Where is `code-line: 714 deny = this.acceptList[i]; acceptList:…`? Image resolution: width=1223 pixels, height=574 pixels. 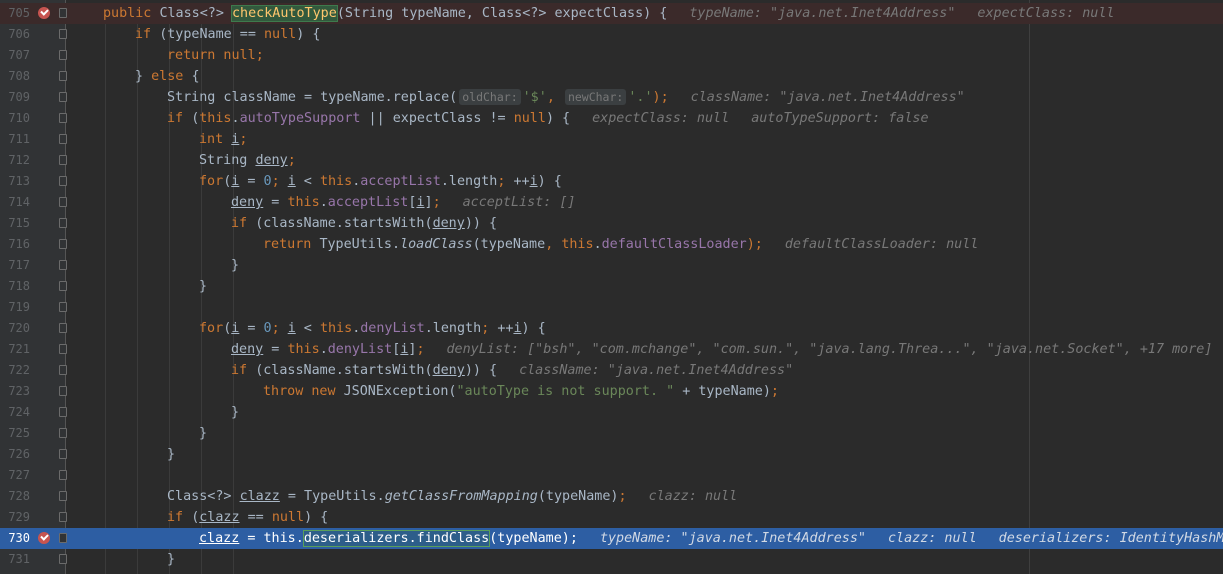 code-line: 714 deny = this.acceptList[i]; acceptList:… is located at coordinates (611, 202).